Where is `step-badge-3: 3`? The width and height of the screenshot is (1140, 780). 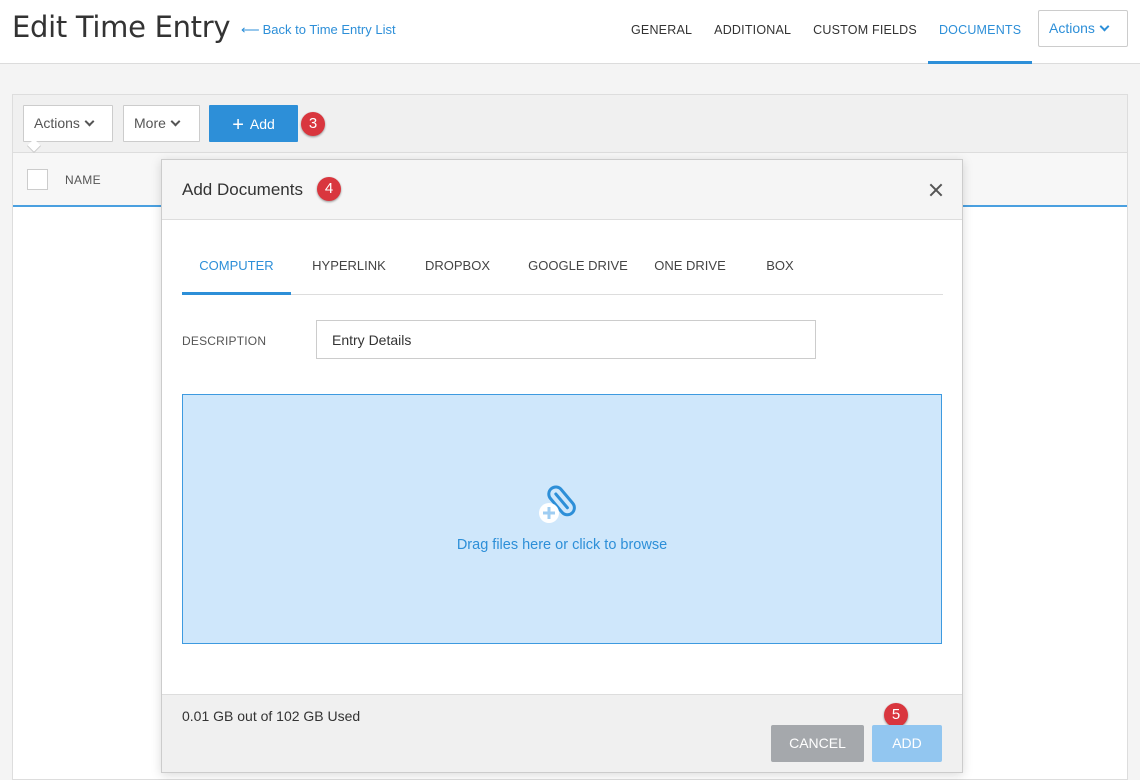
step-badge-3: 3 is located at coordinates (313, 124).